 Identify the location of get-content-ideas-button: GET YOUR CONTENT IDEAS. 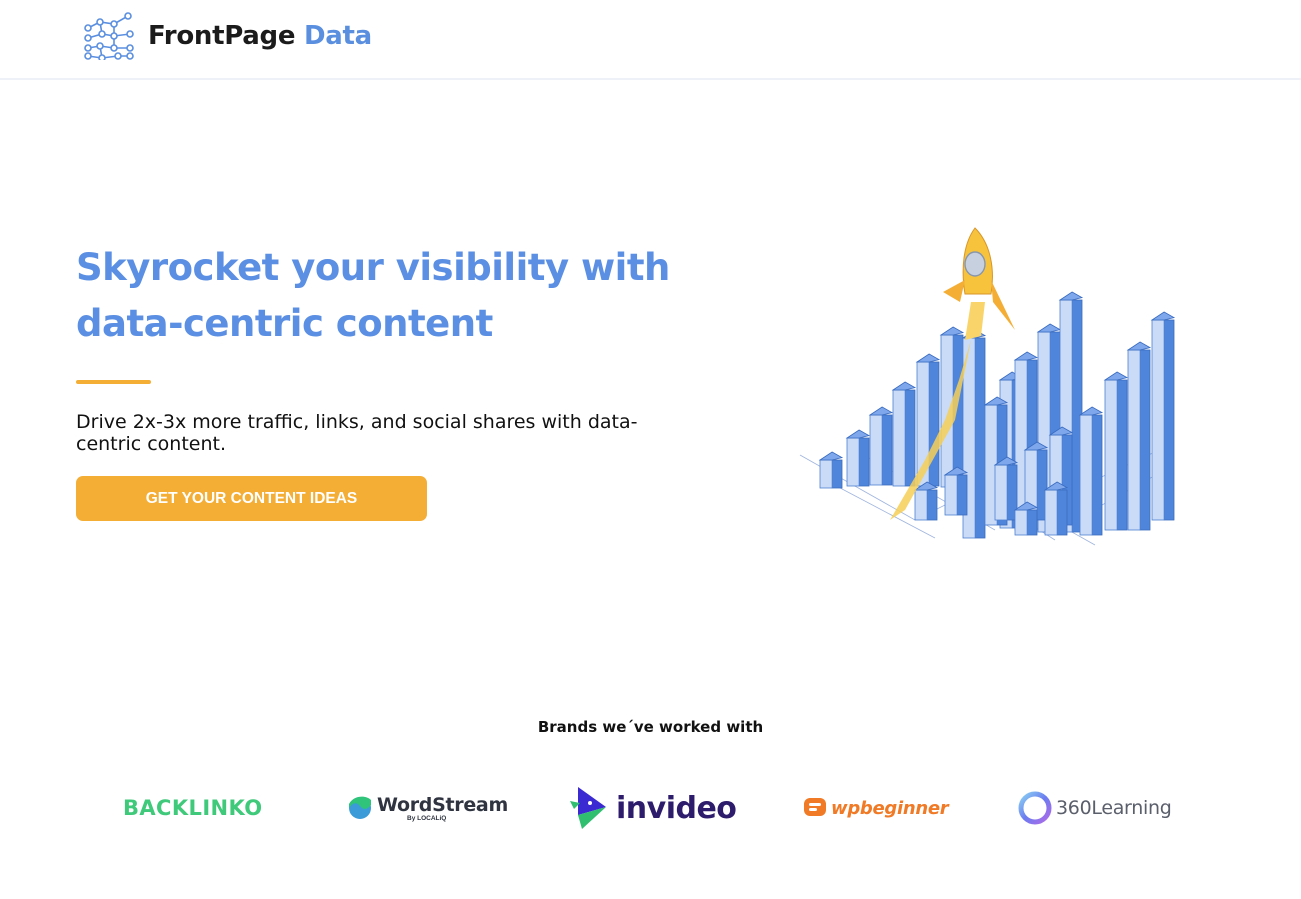
(251, 498).